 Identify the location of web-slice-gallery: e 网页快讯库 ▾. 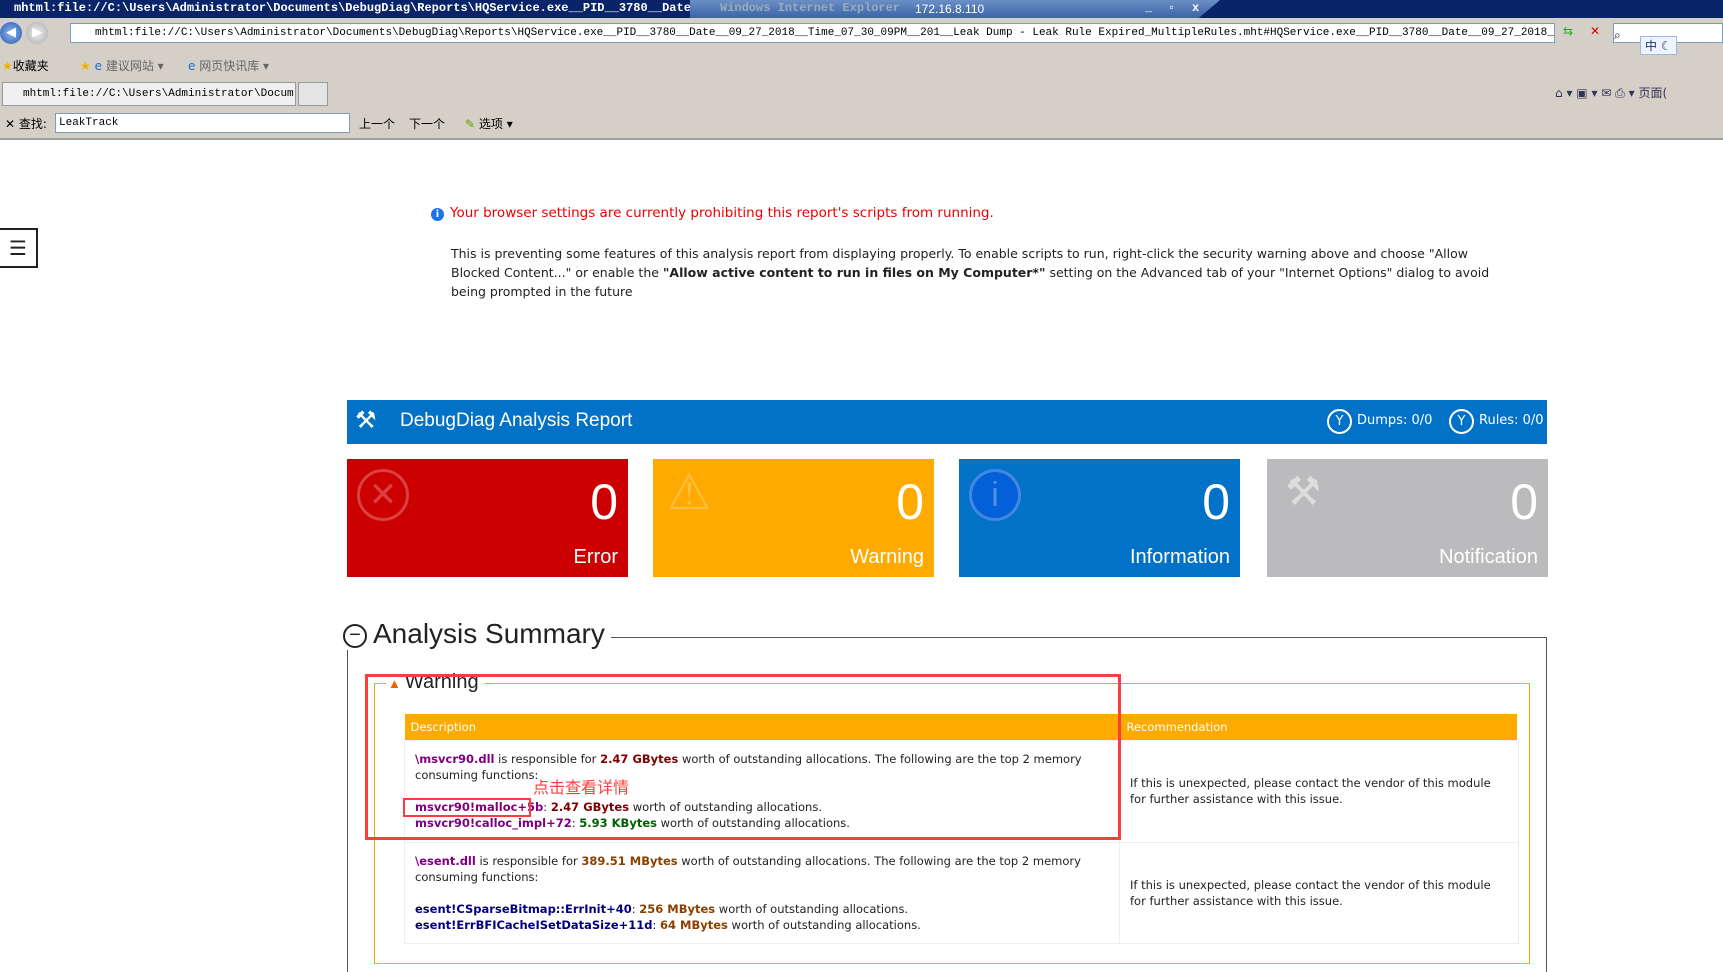
(228, 65).